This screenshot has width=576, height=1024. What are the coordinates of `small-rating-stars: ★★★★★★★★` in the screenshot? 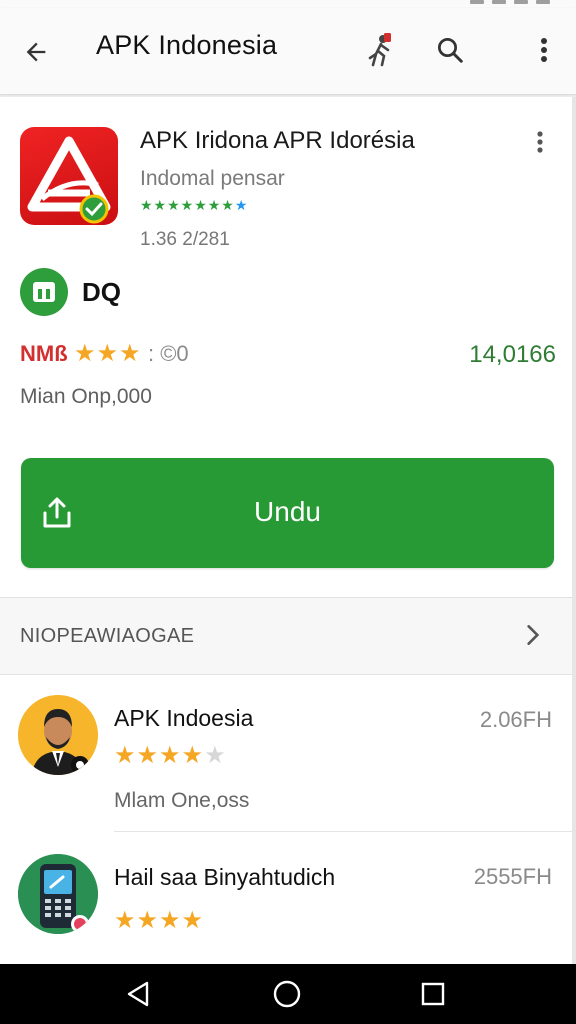 It's located at (194, 205).